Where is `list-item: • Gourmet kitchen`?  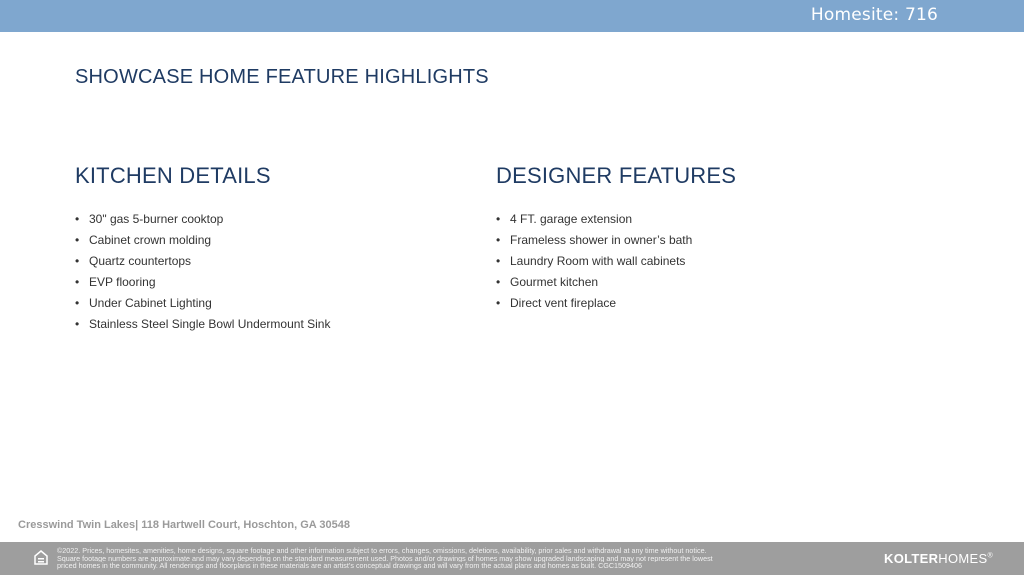 list-item: • Gourmet kitchen is located at coordinates (616, 282).